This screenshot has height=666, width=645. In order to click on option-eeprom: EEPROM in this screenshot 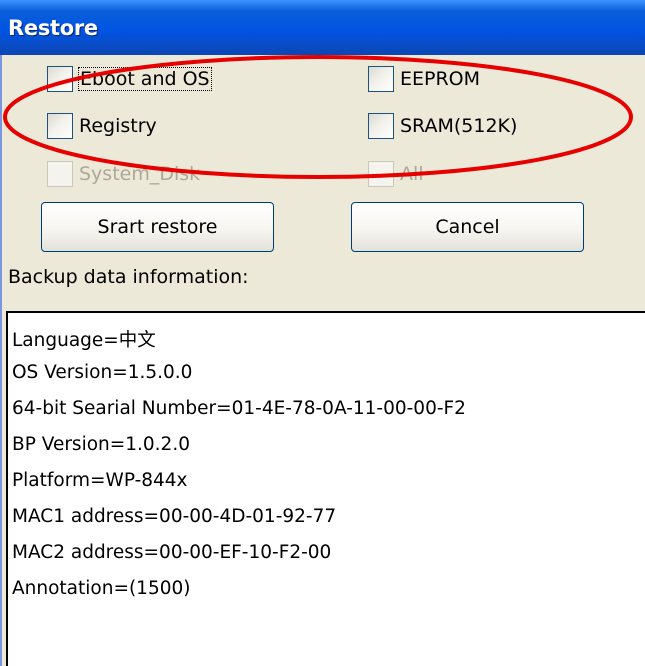, I will do `click(424, 79)`.